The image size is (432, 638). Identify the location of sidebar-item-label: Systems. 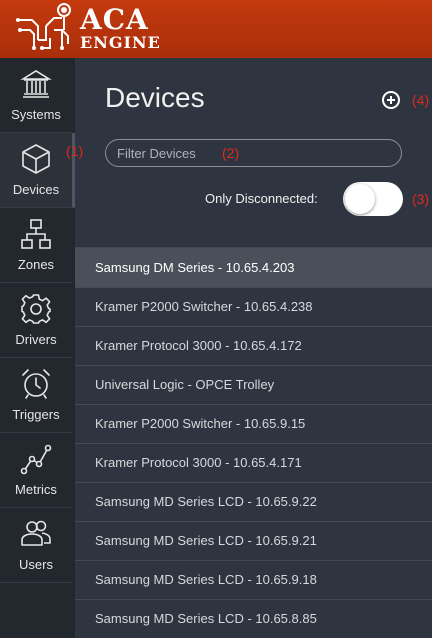
(36, 114).